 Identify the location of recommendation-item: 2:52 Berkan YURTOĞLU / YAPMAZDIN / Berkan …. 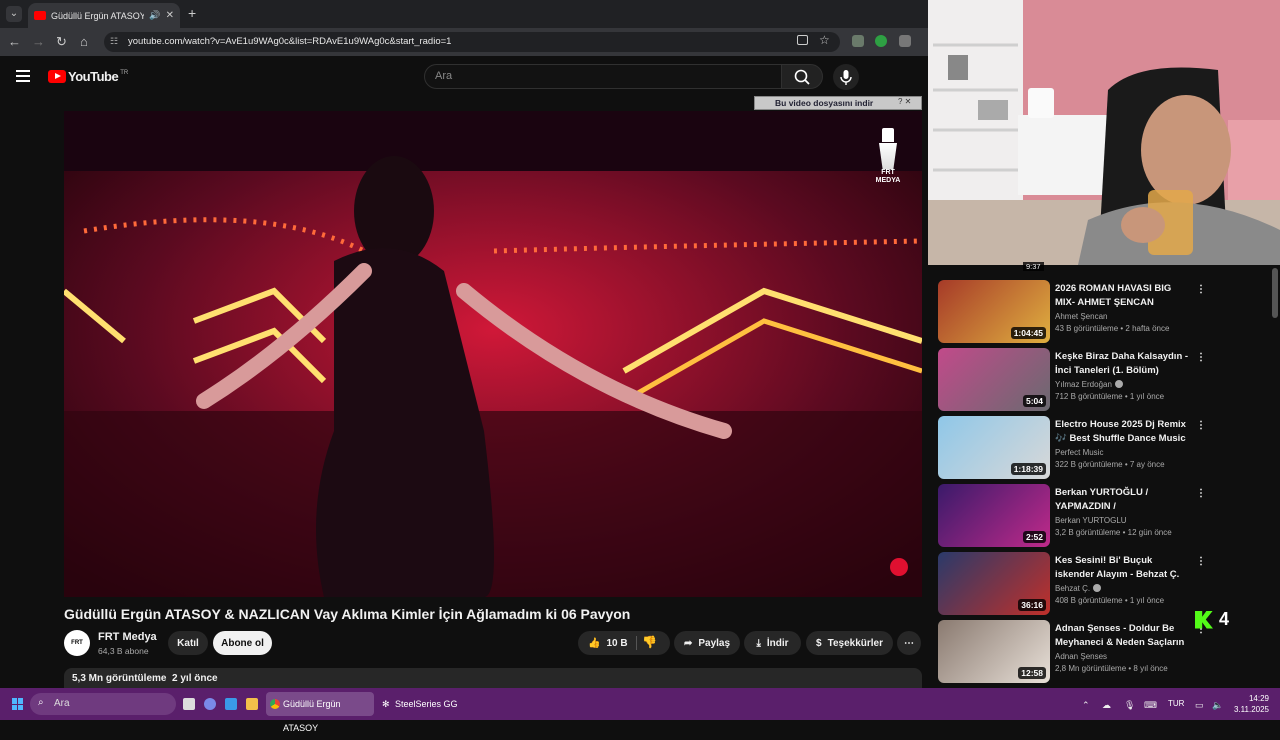
(1088, 516).